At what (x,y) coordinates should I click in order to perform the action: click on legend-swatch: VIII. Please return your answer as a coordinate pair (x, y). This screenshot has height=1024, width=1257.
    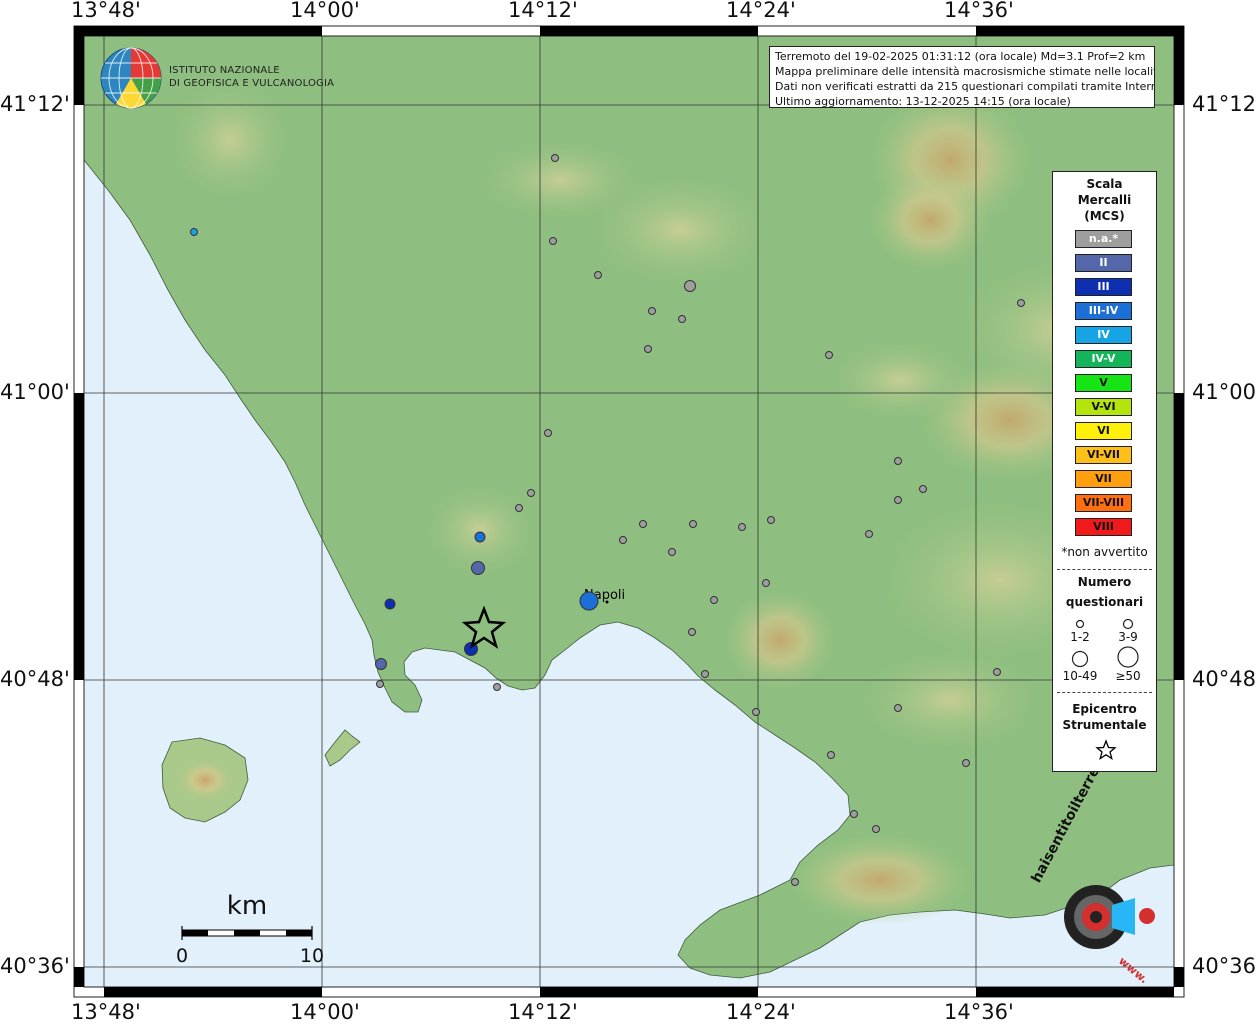
    Looking at the image, I should click on (1103, 527).